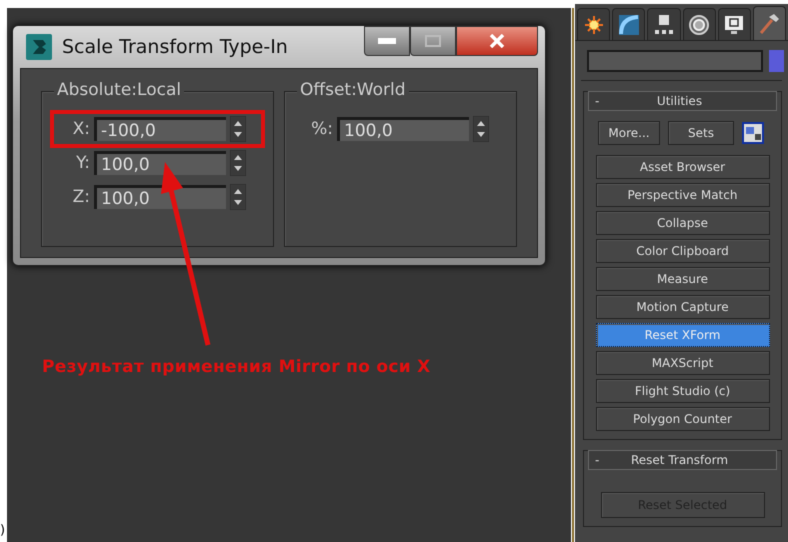 This screenshot has height=542, width=788. What do you see at coordinates (81, 197) in the screenshot?
I see `field-label: Z:` at bounding box center [81, 197].